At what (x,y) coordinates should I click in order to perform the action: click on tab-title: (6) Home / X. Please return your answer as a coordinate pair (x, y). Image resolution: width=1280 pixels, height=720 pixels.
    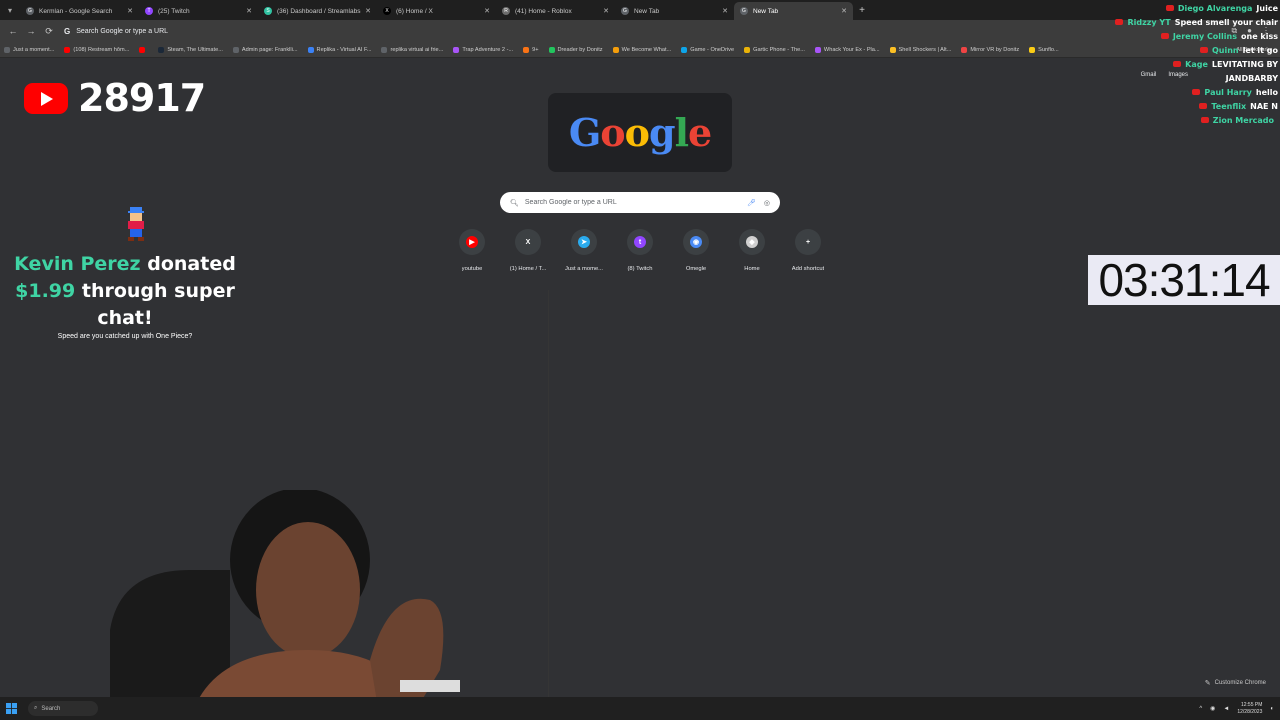
    Looking at the image, I should click on (414, 11).